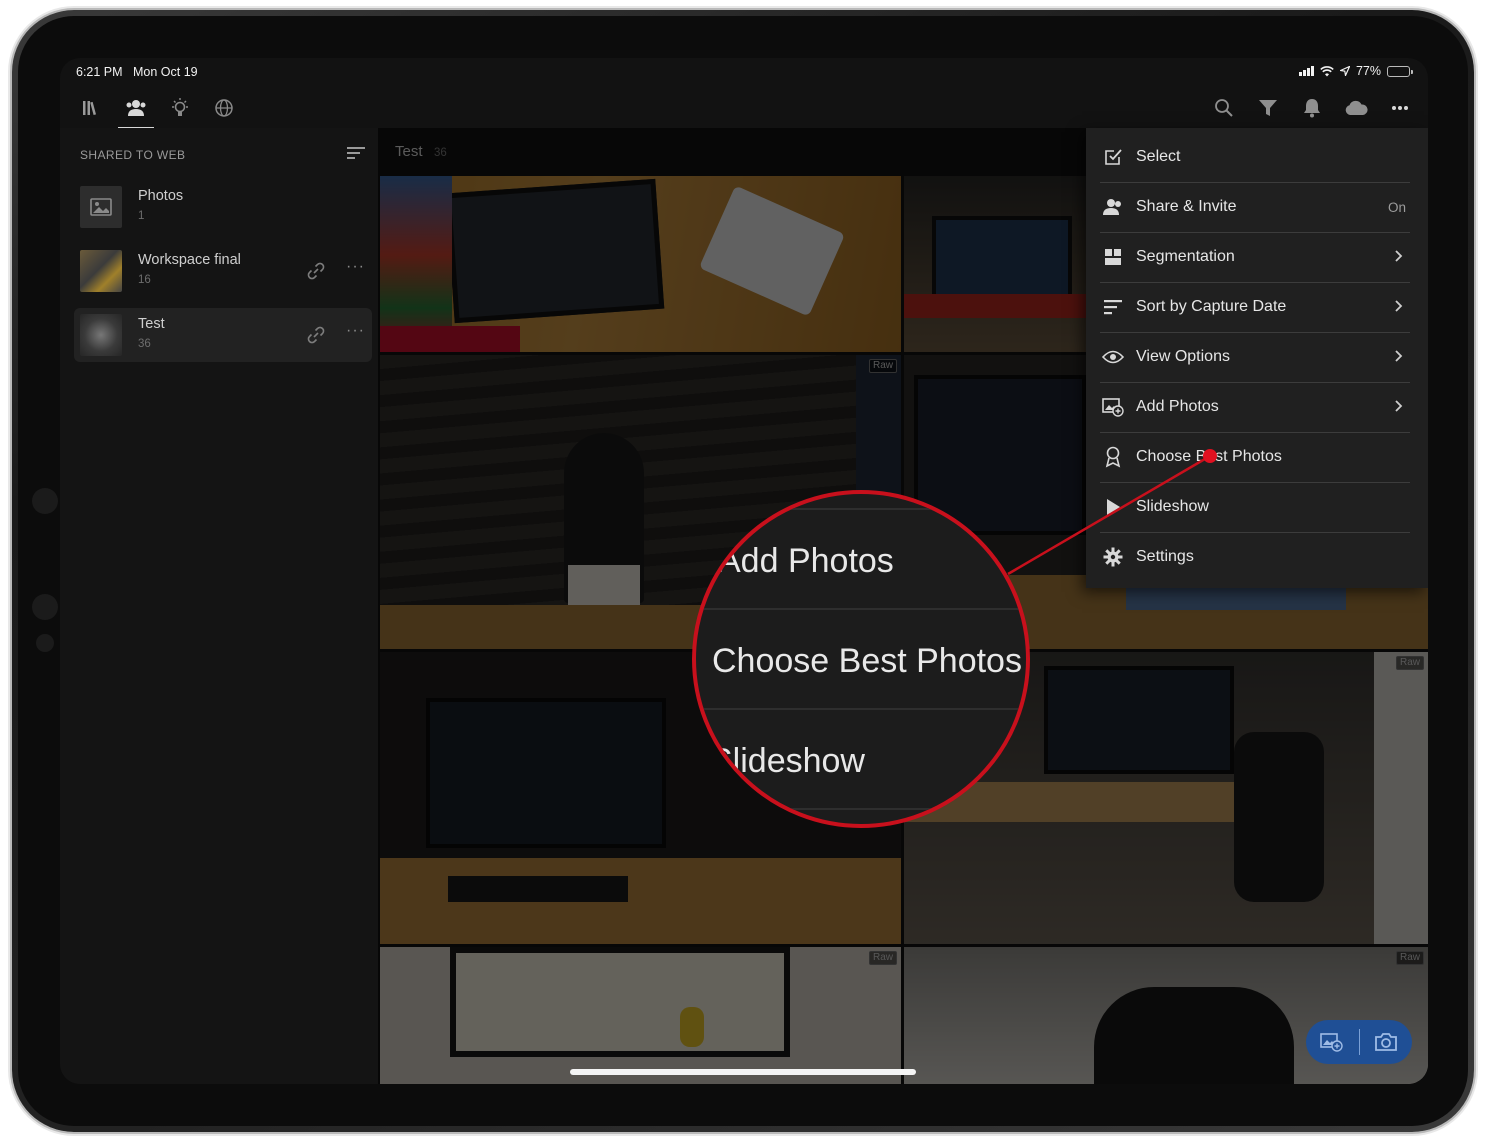  I want to click on add-photos-fab-group, so click(1359, 1042).